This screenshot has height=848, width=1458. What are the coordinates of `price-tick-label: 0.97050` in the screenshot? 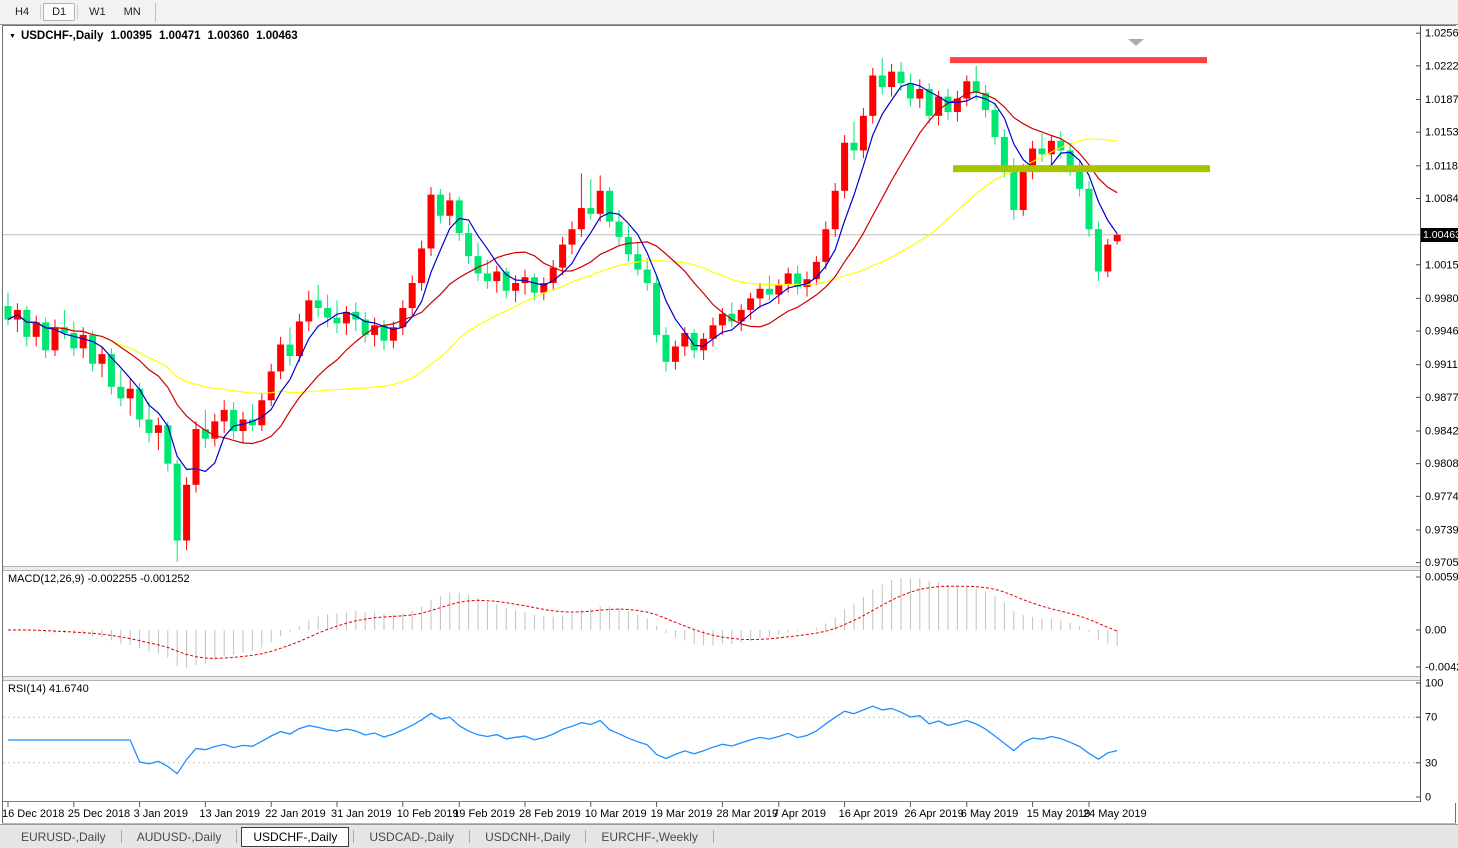 It's located at (1441, 563).